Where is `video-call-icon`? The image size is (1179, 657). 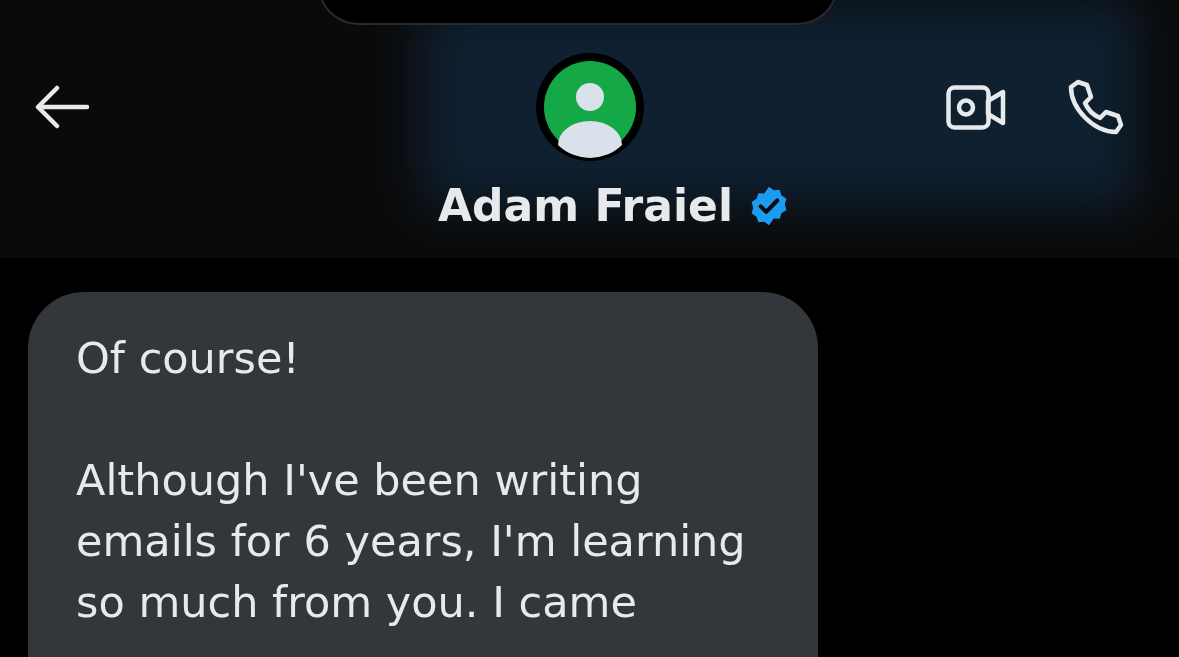 video-call-icon is located at coordinates (976, 108).